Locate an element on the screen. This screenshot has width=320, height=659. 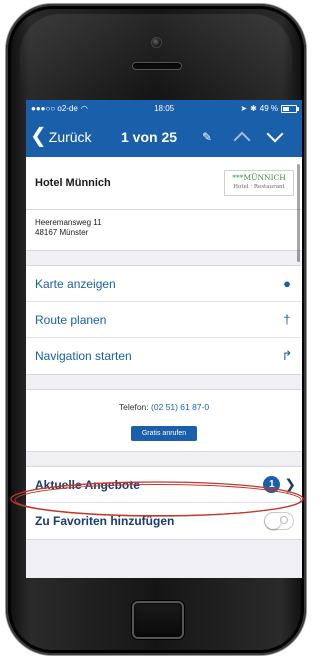
status-bar: ●●●○○ o2-de ◠ 18:05 ➤ ✱ 49 % is located at coordinates (164, 108).